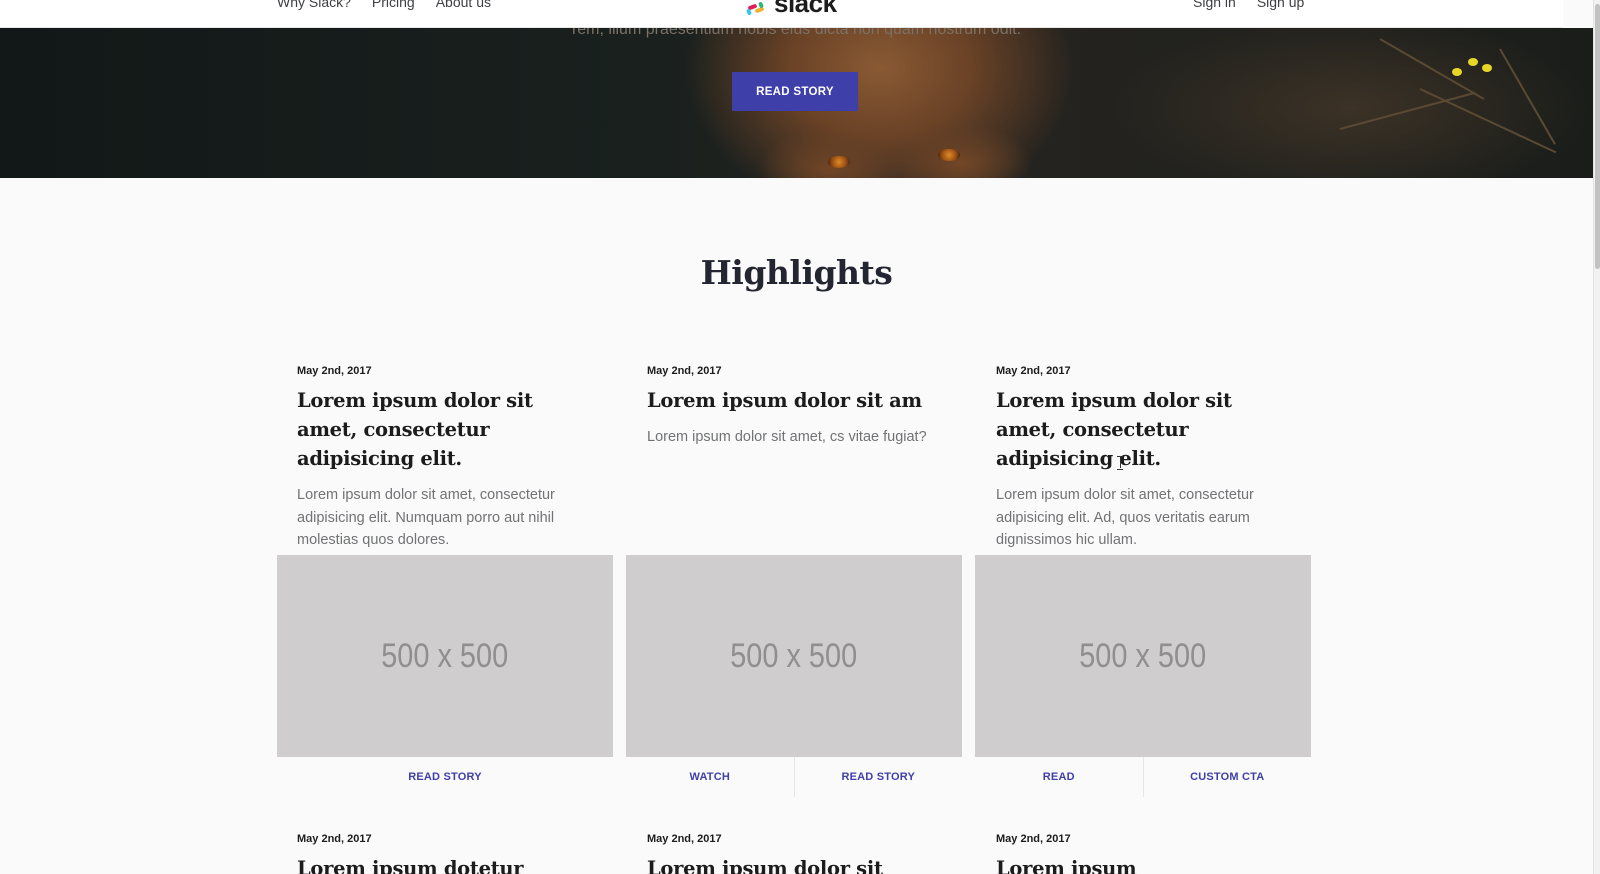 This screenshot has width=1600, height=874. Describe the element at coordinates (796, 272) in the screenshot. I see `highlights-title: Highlights` at that location.